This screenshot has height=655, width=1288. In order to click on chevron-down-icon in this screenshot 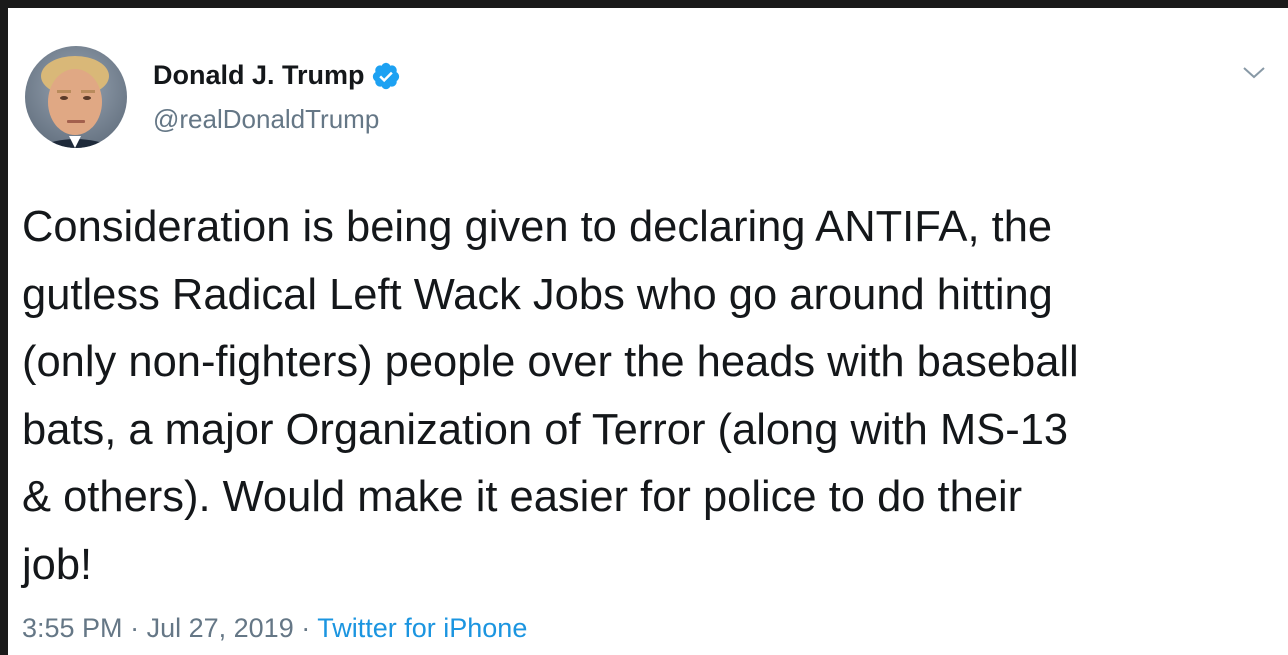, I will do `click(1254, 73)`.